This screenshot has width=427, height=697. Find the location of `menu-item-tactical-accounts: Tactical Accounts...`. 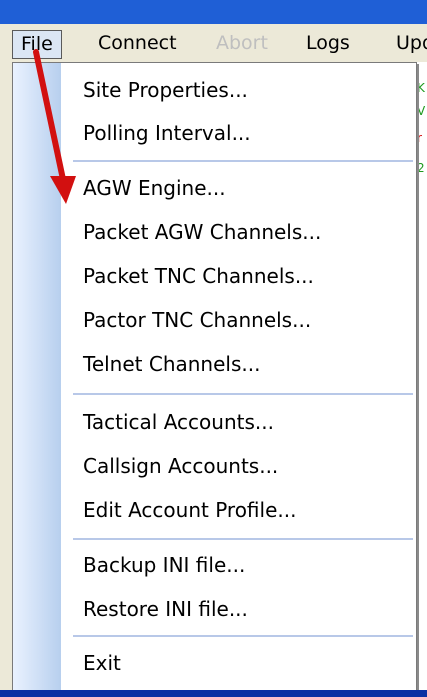

menu-item-tactical-accounts: Tactical Accounts... is located at coordinates (178, 422).